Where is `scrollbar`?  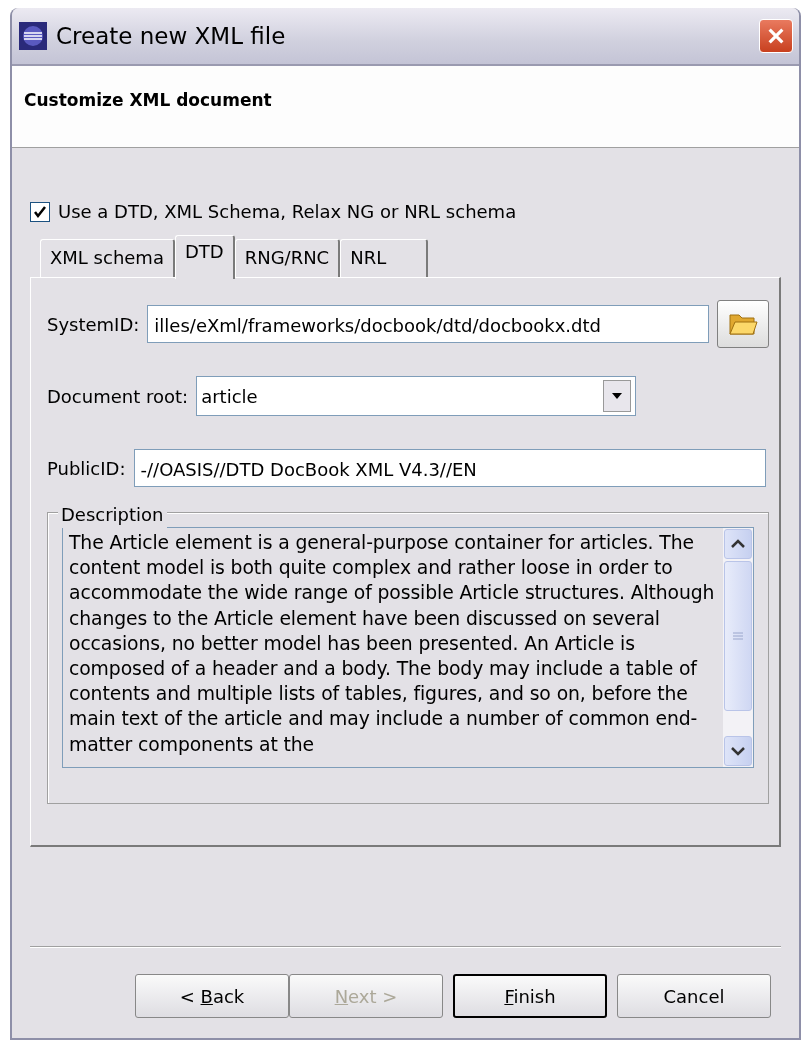 scrollbar is located at coordinates (738, 647).